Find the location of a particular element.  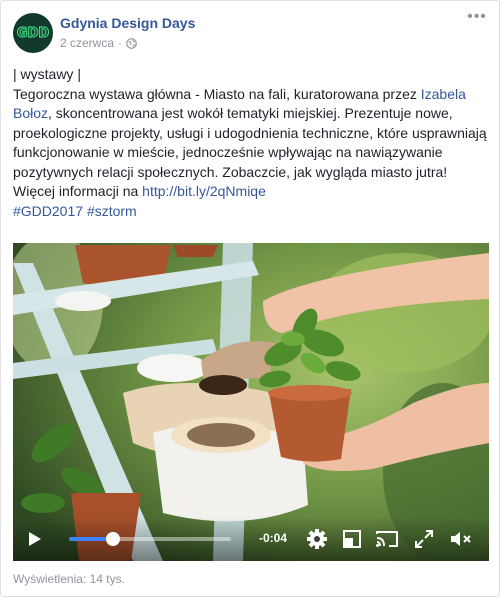

gear-icon is located at coordinates (317, 539).